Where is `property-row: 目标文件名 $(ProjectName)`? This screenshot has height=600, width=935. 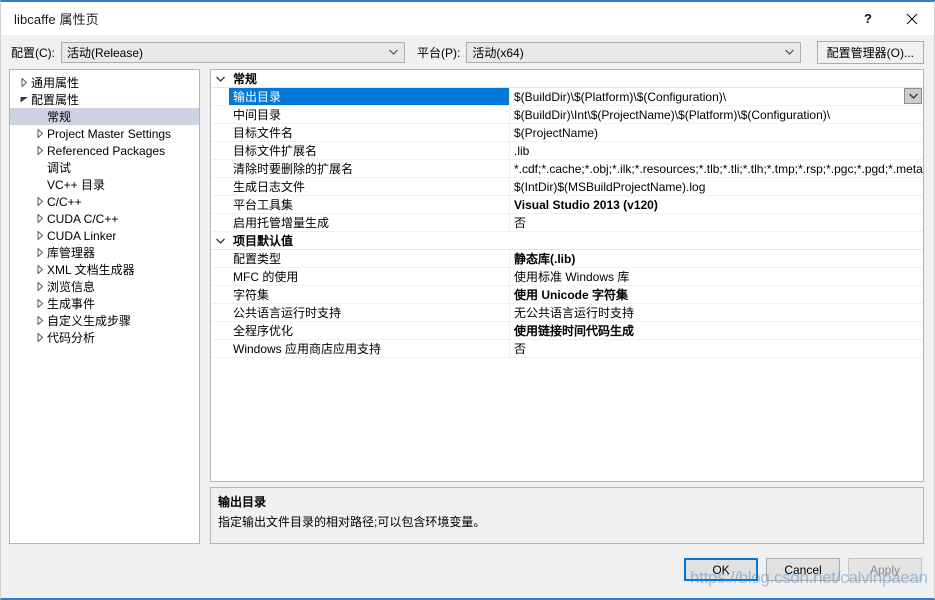 property-row: 目标文件名 $(ProjectName) is located at coordinates (567, 133).